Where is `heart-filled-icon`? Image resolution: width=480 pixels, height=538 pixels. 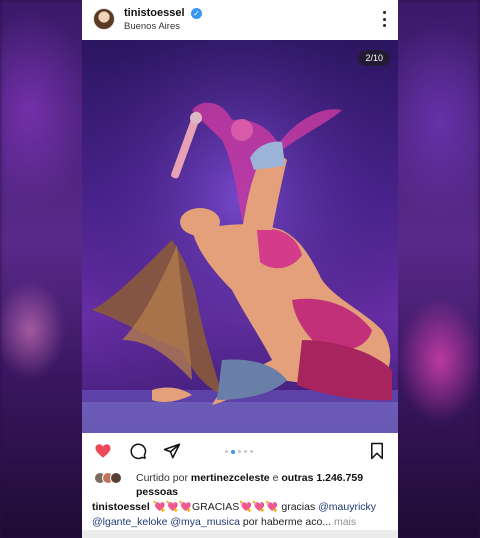
heart-filled-icon is located at coordinates (103, 451).